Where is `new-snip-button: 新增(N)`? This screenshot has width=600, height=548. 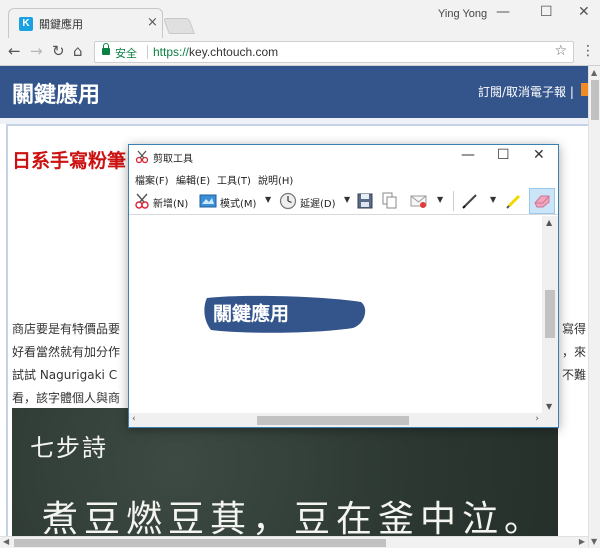
new-snip-button: 新增(N) is located at coordinates (170, 202).